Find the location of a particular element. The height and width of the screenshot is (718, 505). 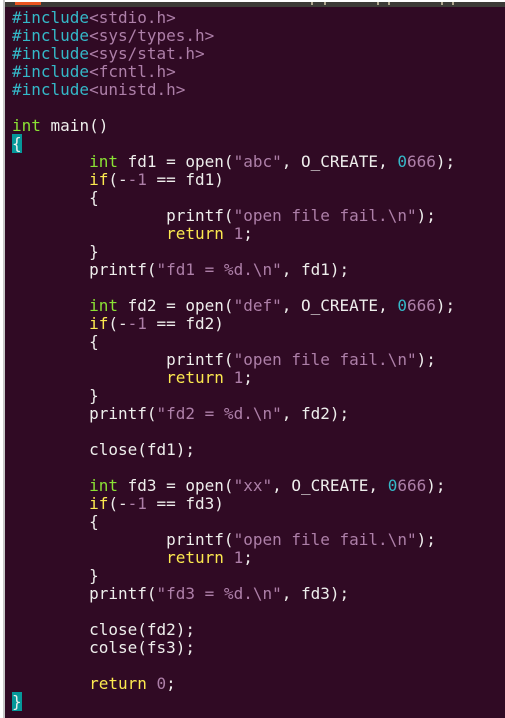

code-token-keyword: if is located at coordinates (99, 323).